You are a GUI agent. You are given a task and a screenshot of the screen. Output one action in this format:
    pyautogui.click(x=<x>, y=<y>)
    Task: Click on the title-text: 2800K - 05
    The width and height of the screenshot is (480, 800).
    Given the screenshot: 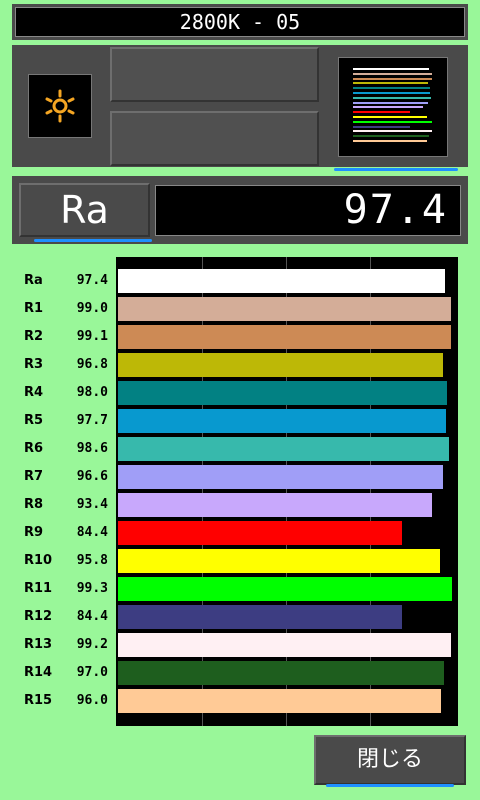 What is the action you would take?
    pyautogui.click(x=240, y=22)
    